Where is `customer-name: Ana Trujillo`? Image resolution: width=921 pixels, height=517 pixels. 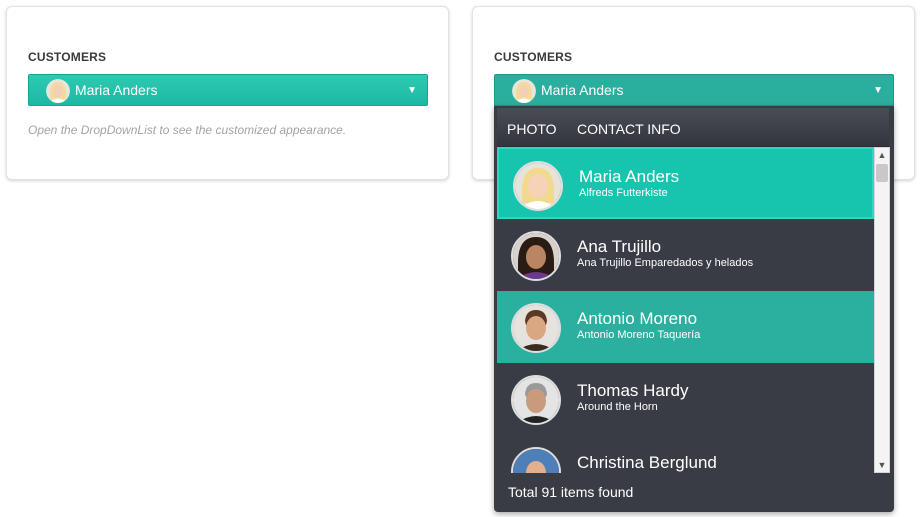
customer-name: Ana Trujillo is located at coordinates (619, 246).